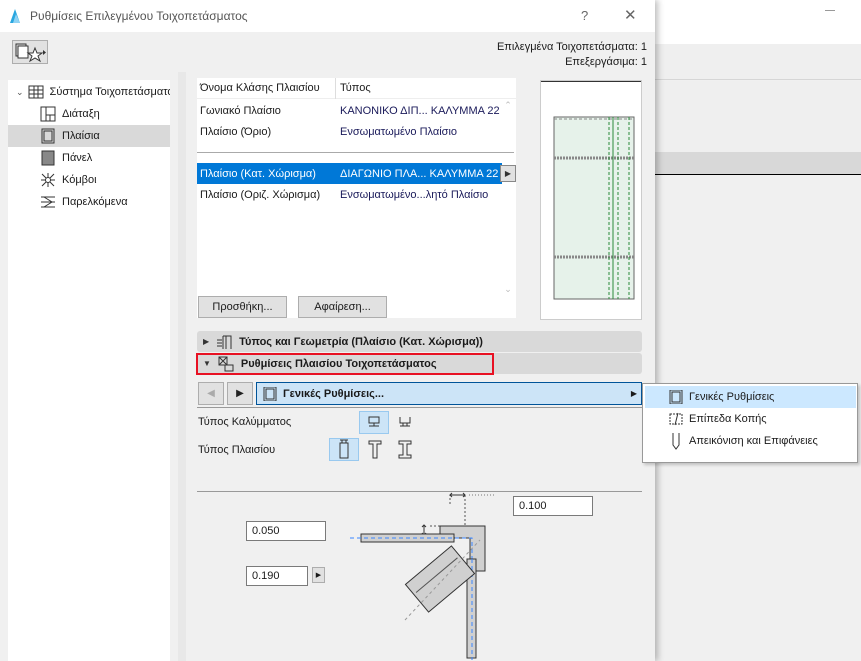 Image resolution: width=861 pixels, height=661 pixels. Describe the element at coordinates (81, 136) in the screenshot. I see `tree-item-label: Πλαίσια` at that location.